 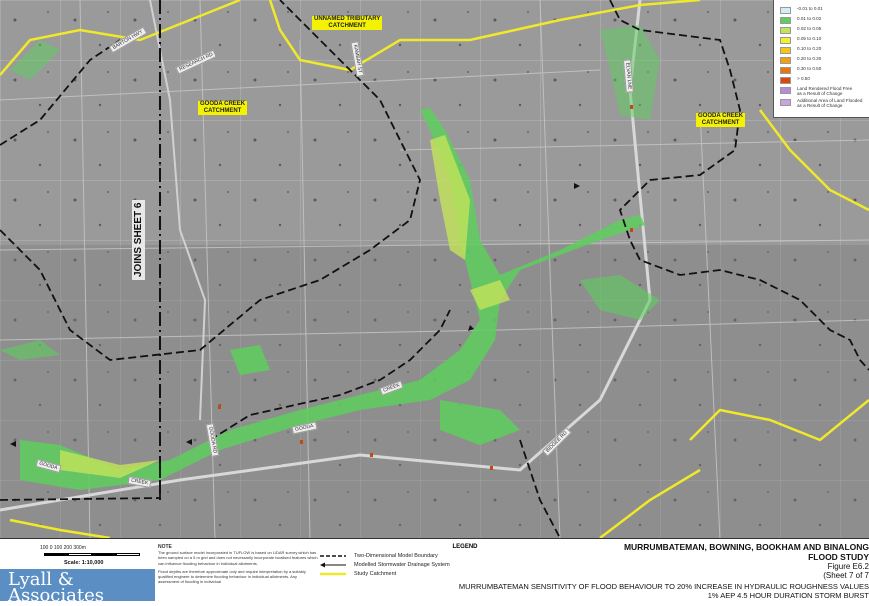 I want to click on legend-item: 0.20 to 0.30, so click(x=822, y=60).